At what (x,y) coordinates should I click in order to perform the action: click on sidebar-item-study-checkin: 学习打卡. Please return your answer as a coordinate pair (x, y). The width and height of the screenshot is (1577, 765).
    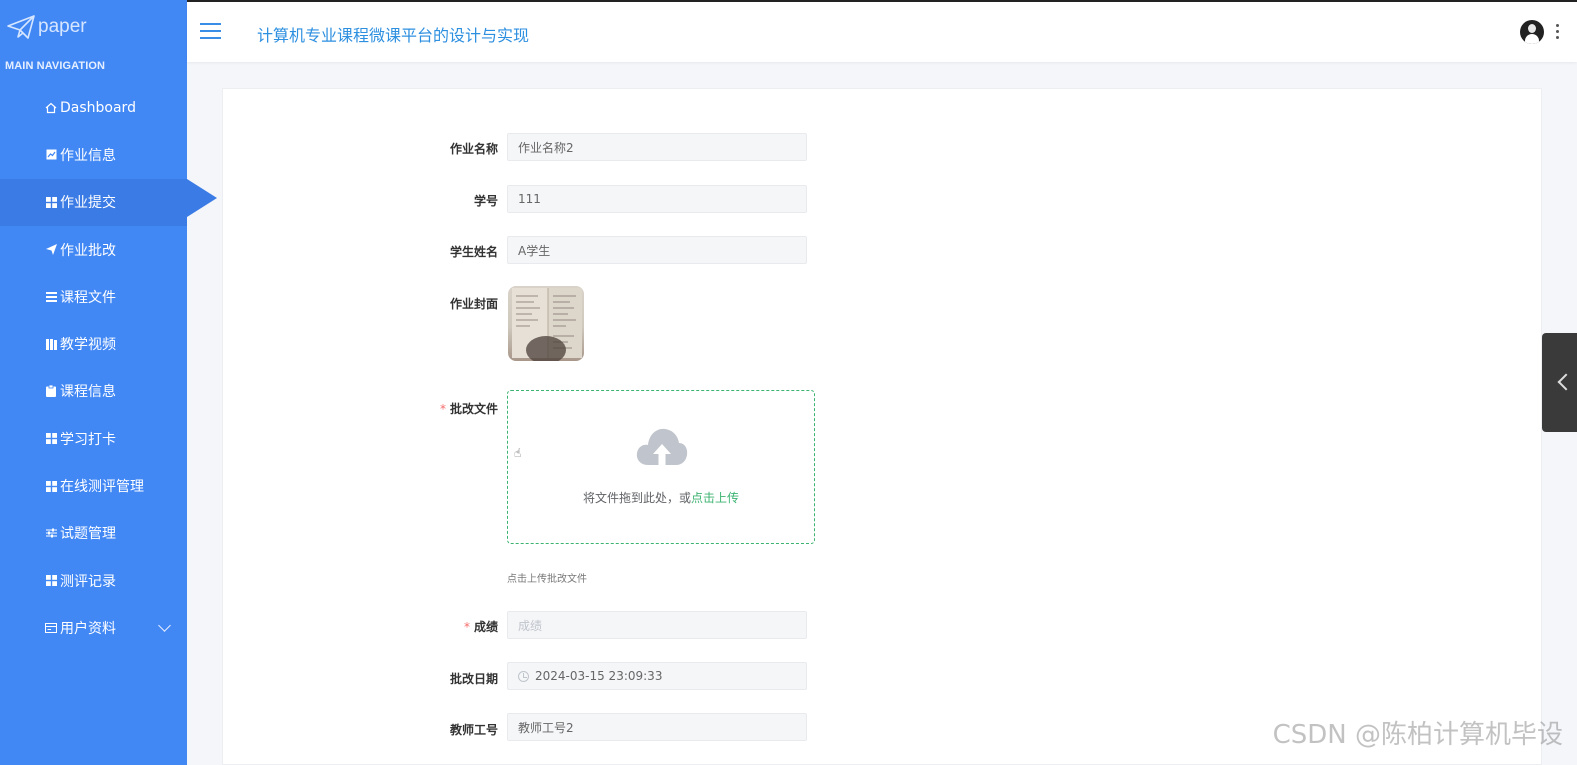
    Looking at the image, I should click on (93, 438).